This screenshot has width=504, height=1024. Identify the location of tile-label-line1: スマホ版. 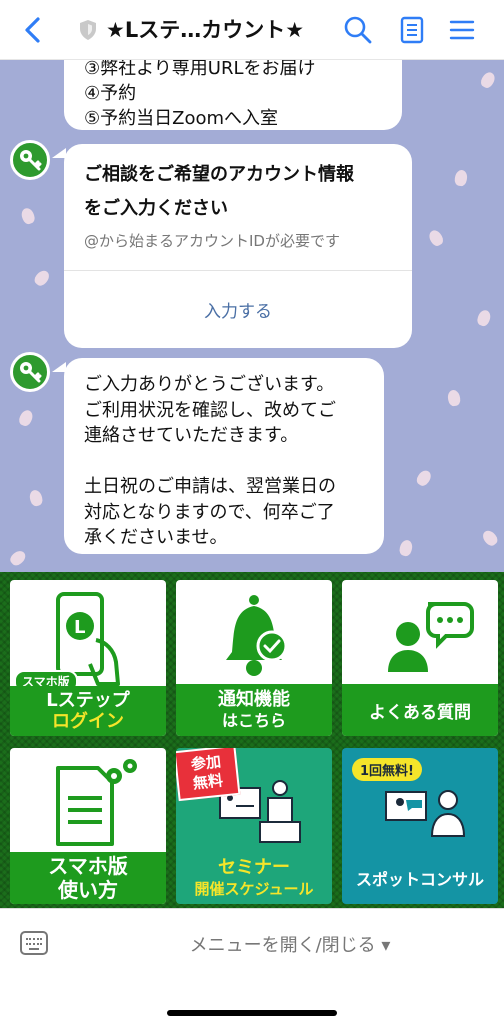
(88, 866).